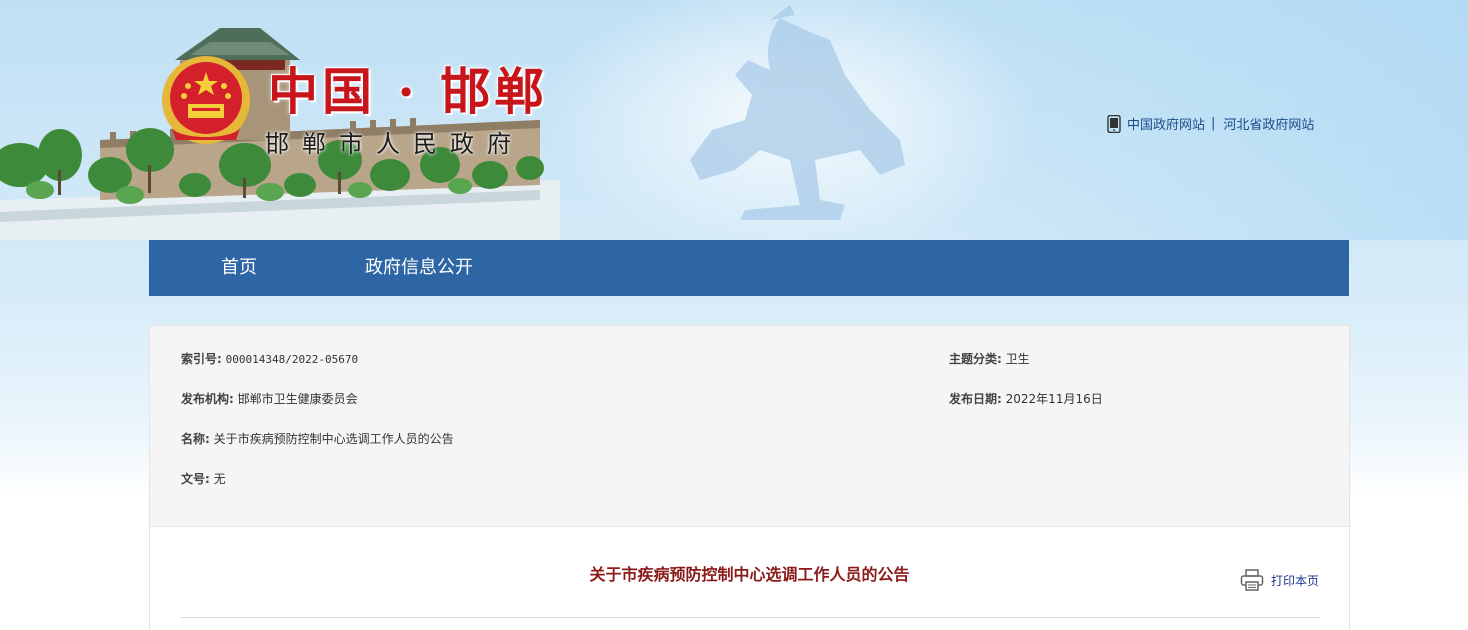 Image resolution: width=1468 pixels, height=630 pixels. Describe the element at coordinates (1054, 399) in the screenshot. I see `info-publish-date-value: 2022年11月16日` at that location.